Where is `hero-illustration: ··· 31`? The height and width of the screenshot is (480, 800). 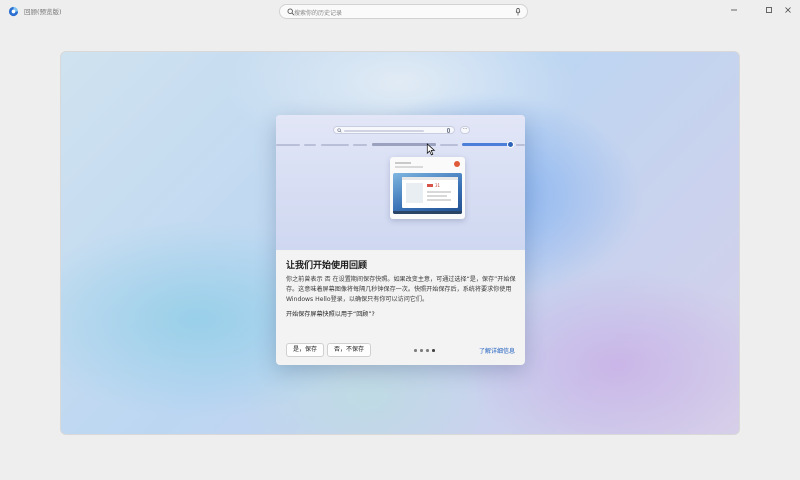
hero-illustration: ··· 31 is located at coordinates (400, 182).